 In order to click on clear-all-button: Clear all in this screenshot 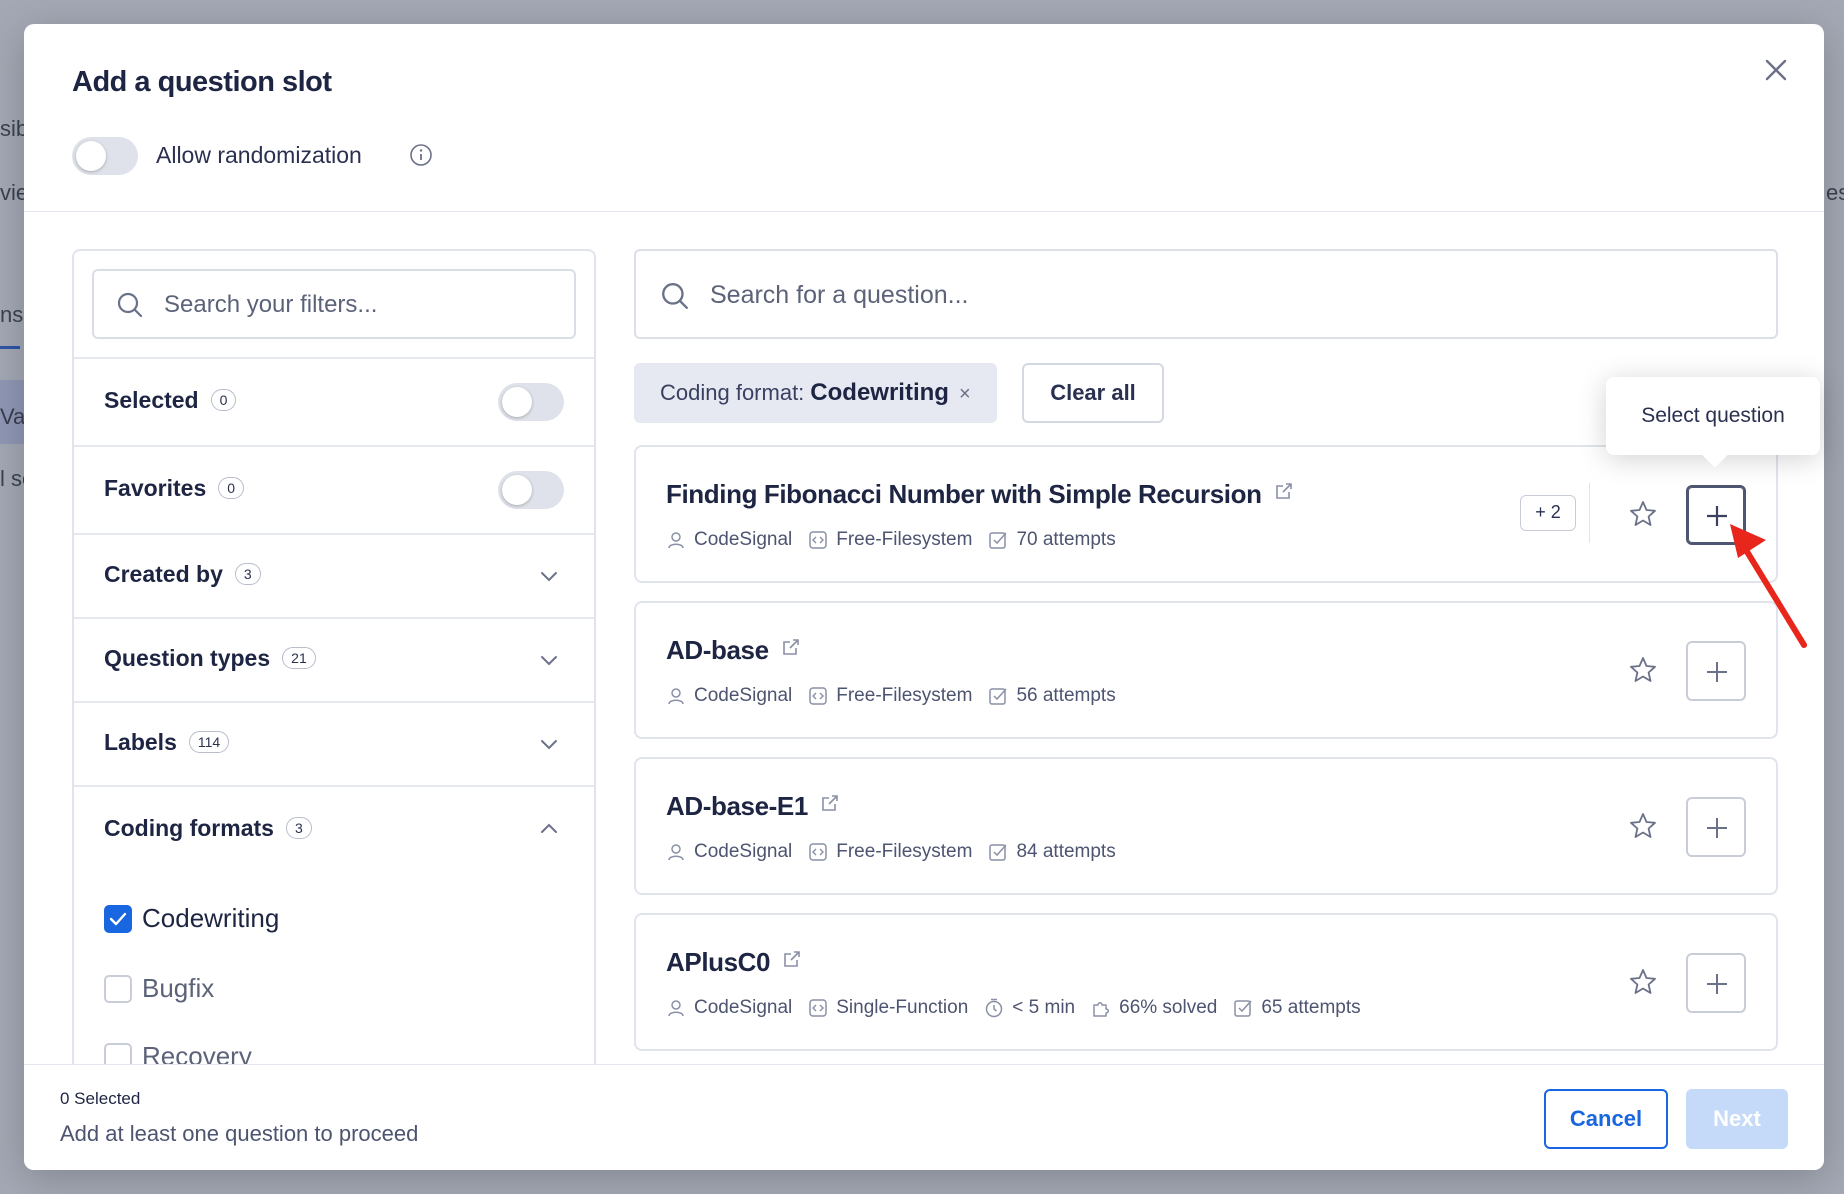, I will do `click(1093, 393)`.